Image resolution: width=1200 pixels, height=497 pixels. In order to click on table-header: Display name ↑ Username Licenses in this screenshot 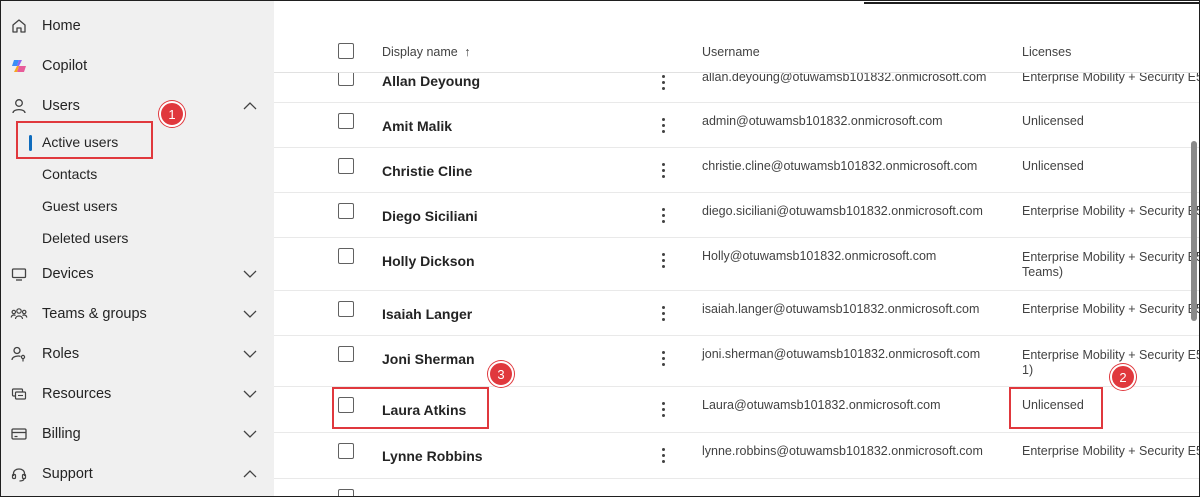, I will do `click(736, 52)`.